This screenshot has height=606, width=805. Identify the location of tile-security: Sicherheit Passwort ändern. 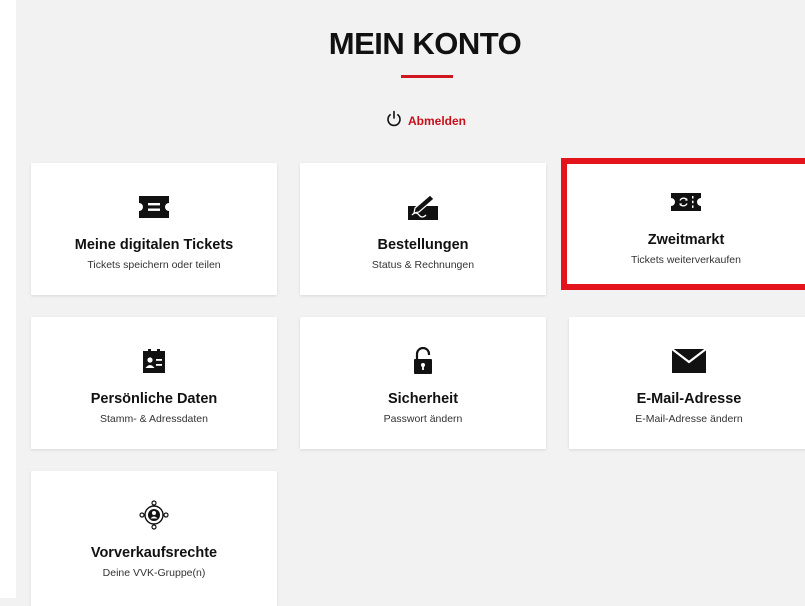
(423, 383).